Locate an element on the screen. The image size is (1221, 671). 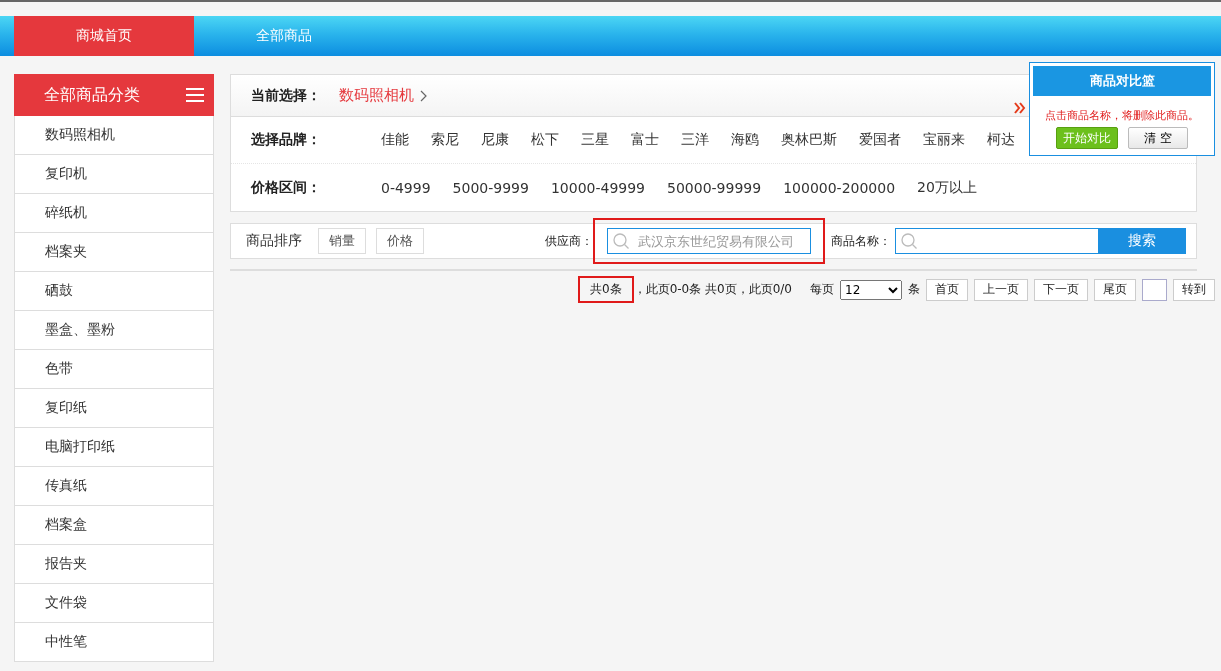
sort-button: 价格 is located at coordinates (400, 241).